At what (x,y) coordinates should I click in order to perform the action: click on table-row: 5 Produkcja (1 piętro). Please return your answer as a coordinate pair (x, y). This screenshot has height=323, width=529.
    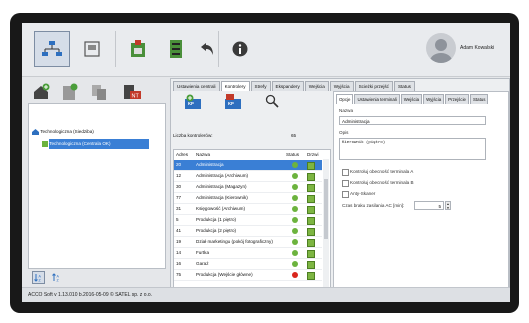
    Looking at the image, I should click on (248, 220).